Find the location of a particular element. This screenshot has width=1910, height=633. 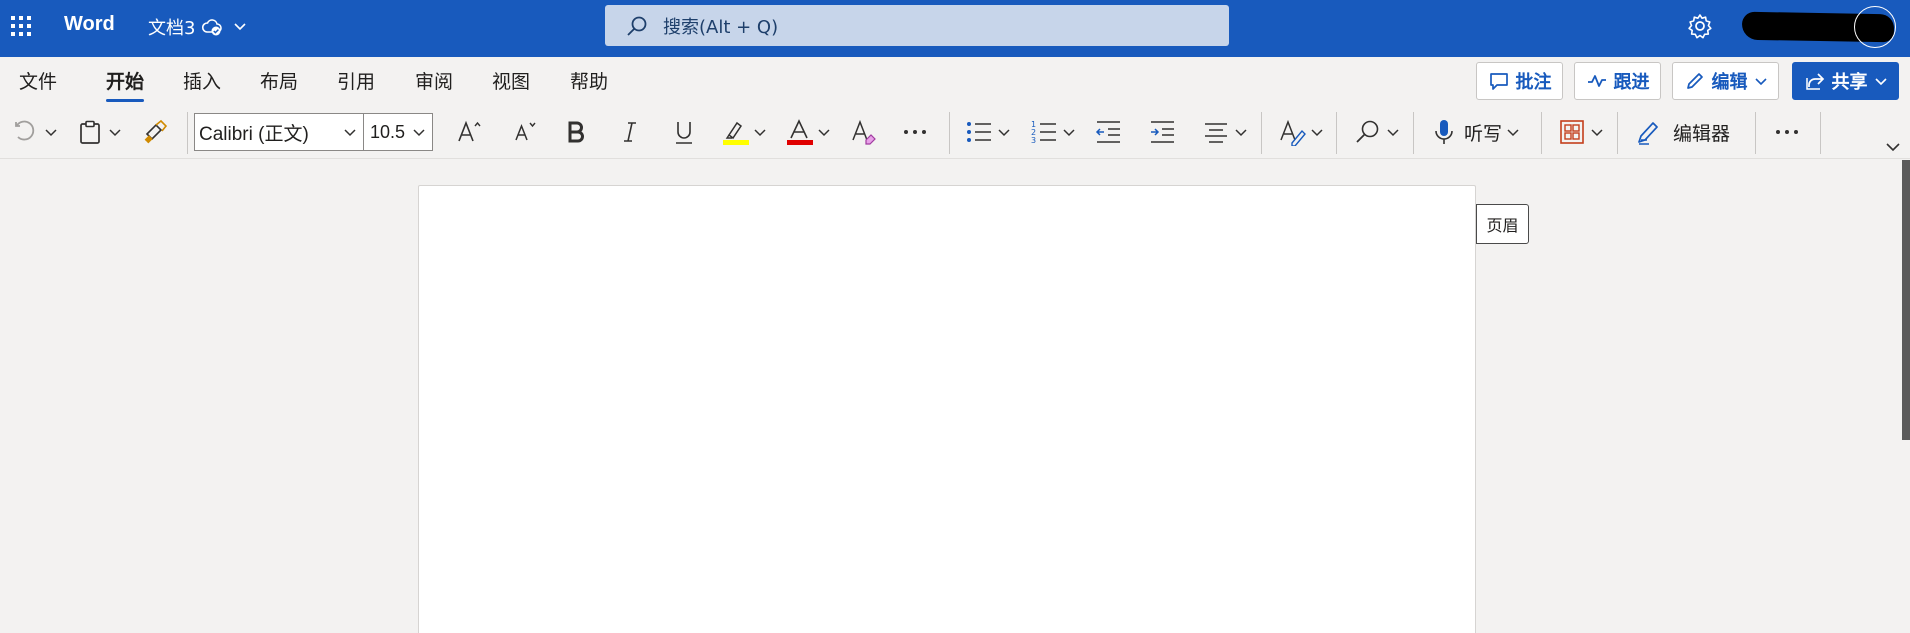

shrink-font-button is located at coordinates (525, 132).